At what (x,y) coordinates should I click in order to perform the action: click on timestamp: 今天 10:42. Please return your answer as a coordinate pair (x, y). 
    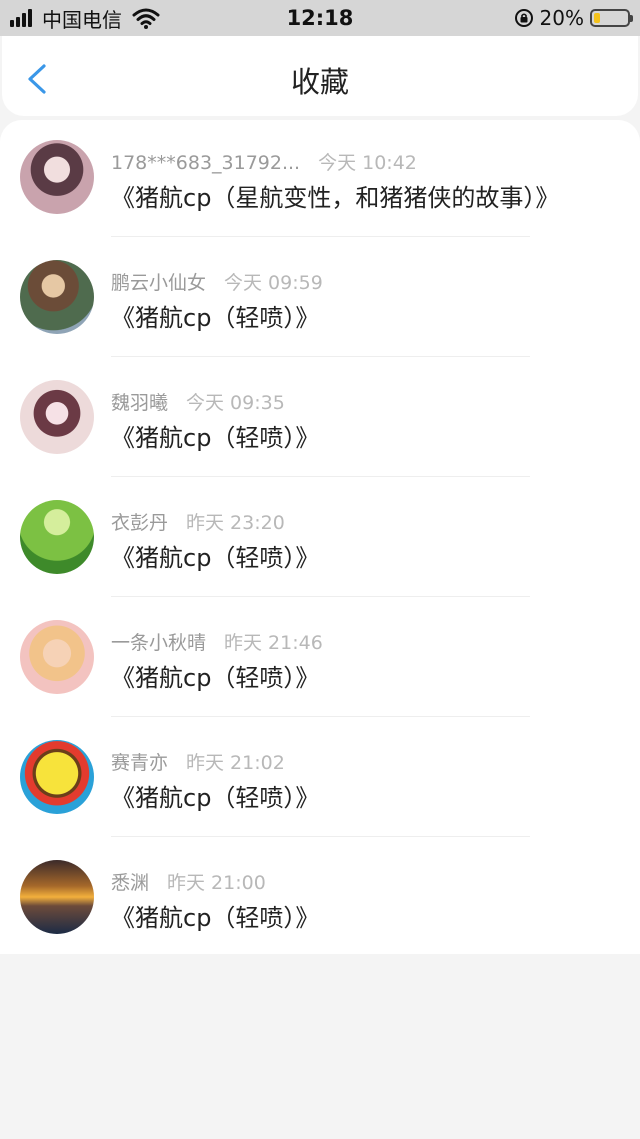
    Looking at the image, I should click on (367, 163).